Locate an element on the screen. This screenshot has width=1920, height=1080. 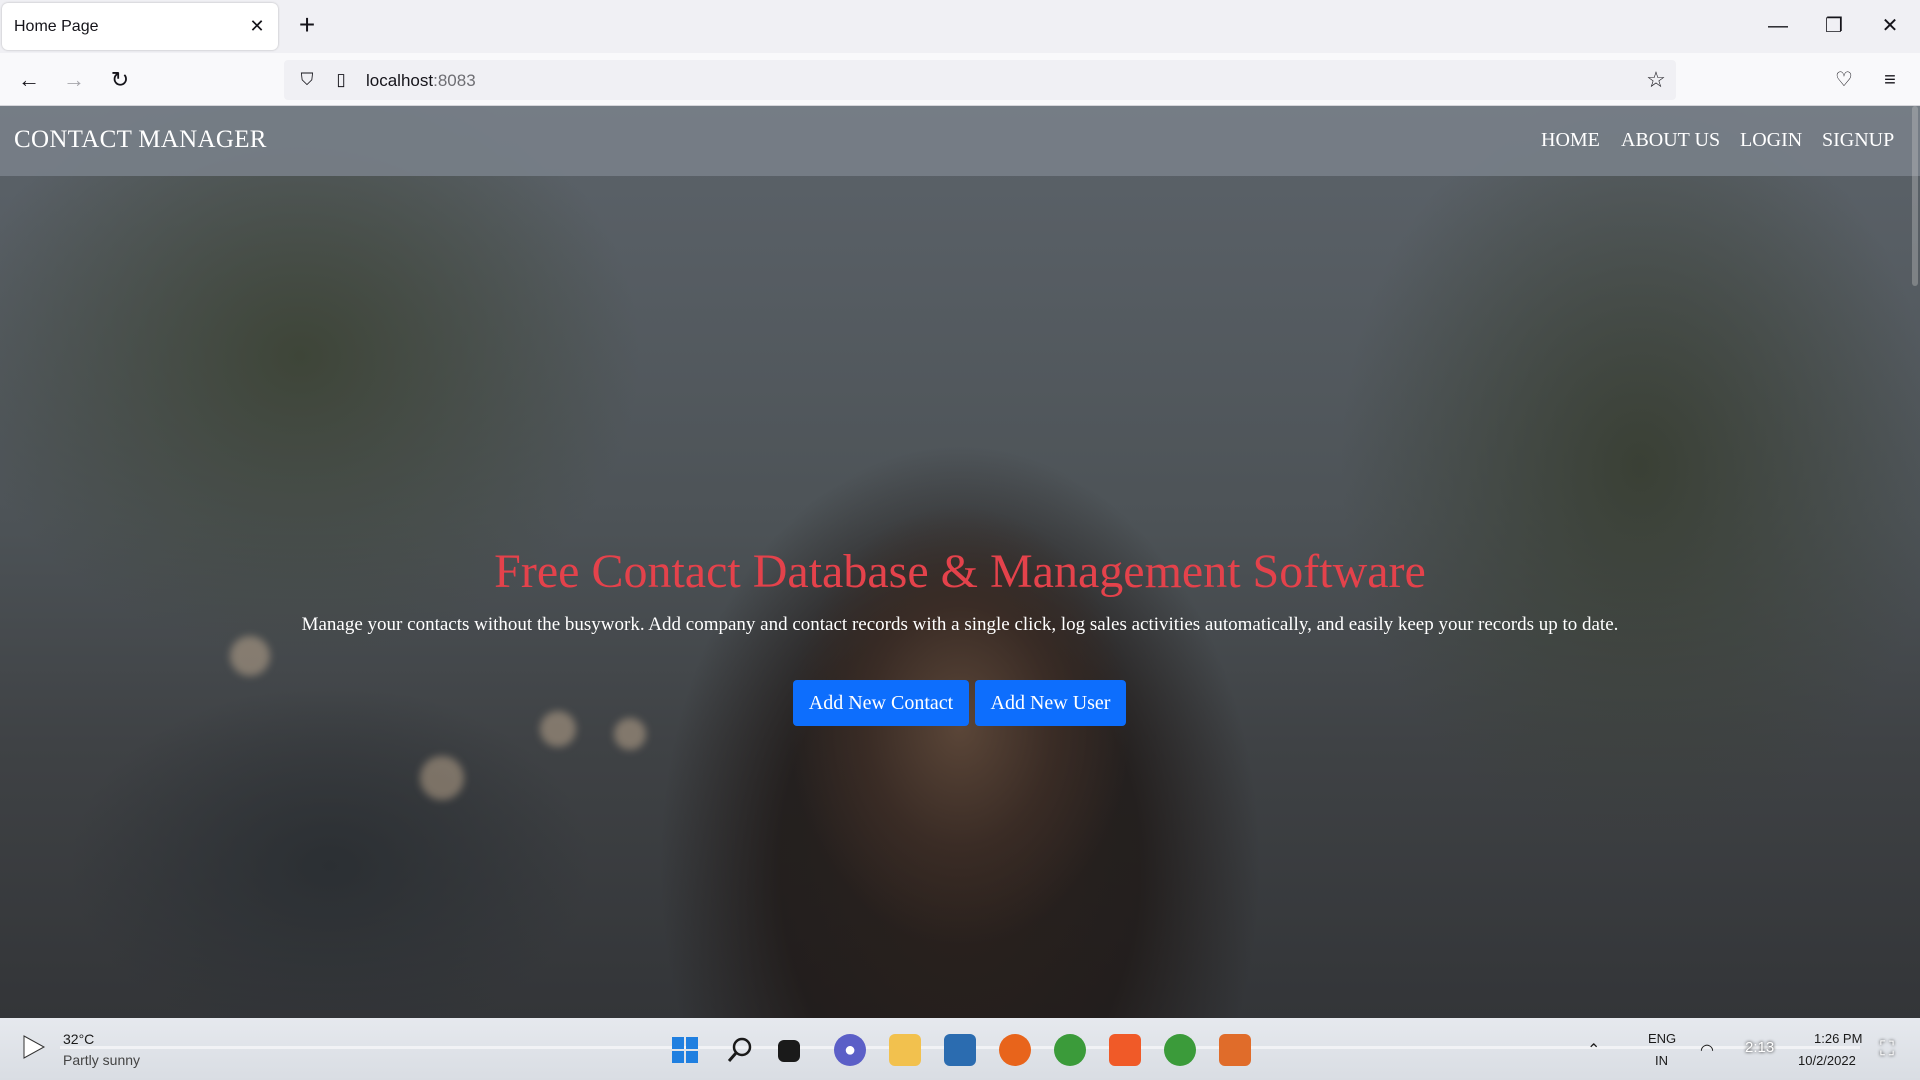
star-icon: ☆ is located at coordinates (1656, 80).